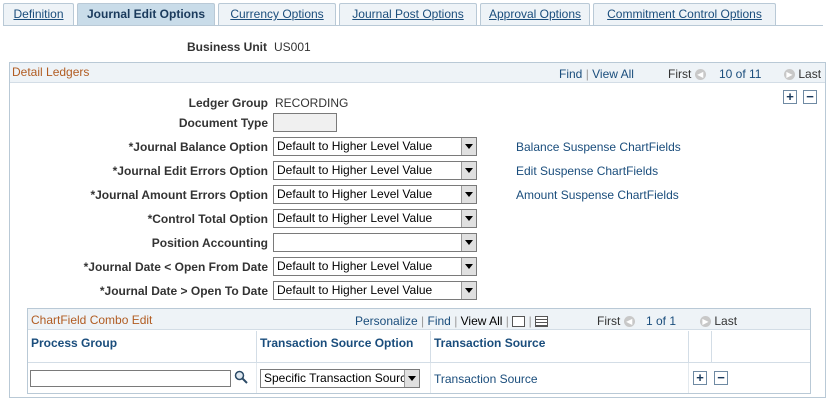  I want to click on transaction-source-cell: Transaction Source, so click(560, 378).